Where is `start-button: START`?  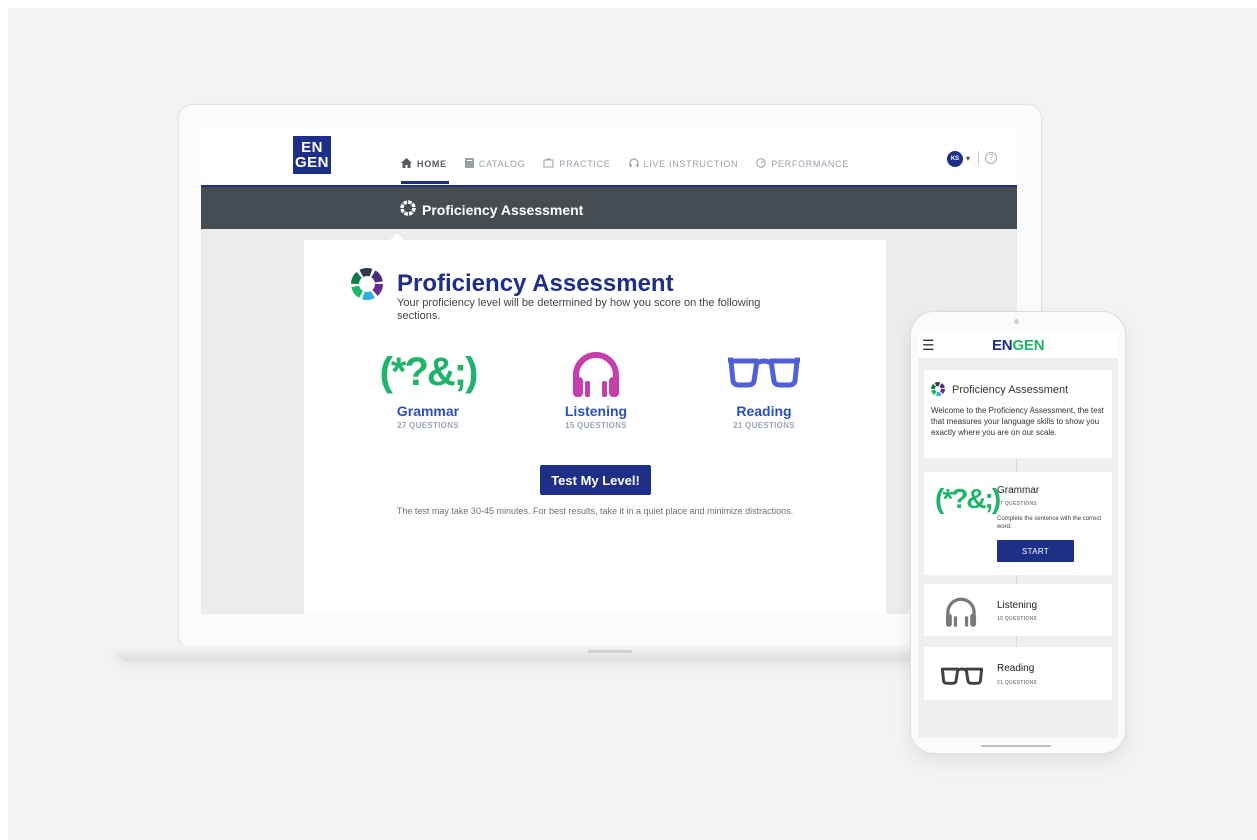
start-button: START is located at coordinates (1035, 551).